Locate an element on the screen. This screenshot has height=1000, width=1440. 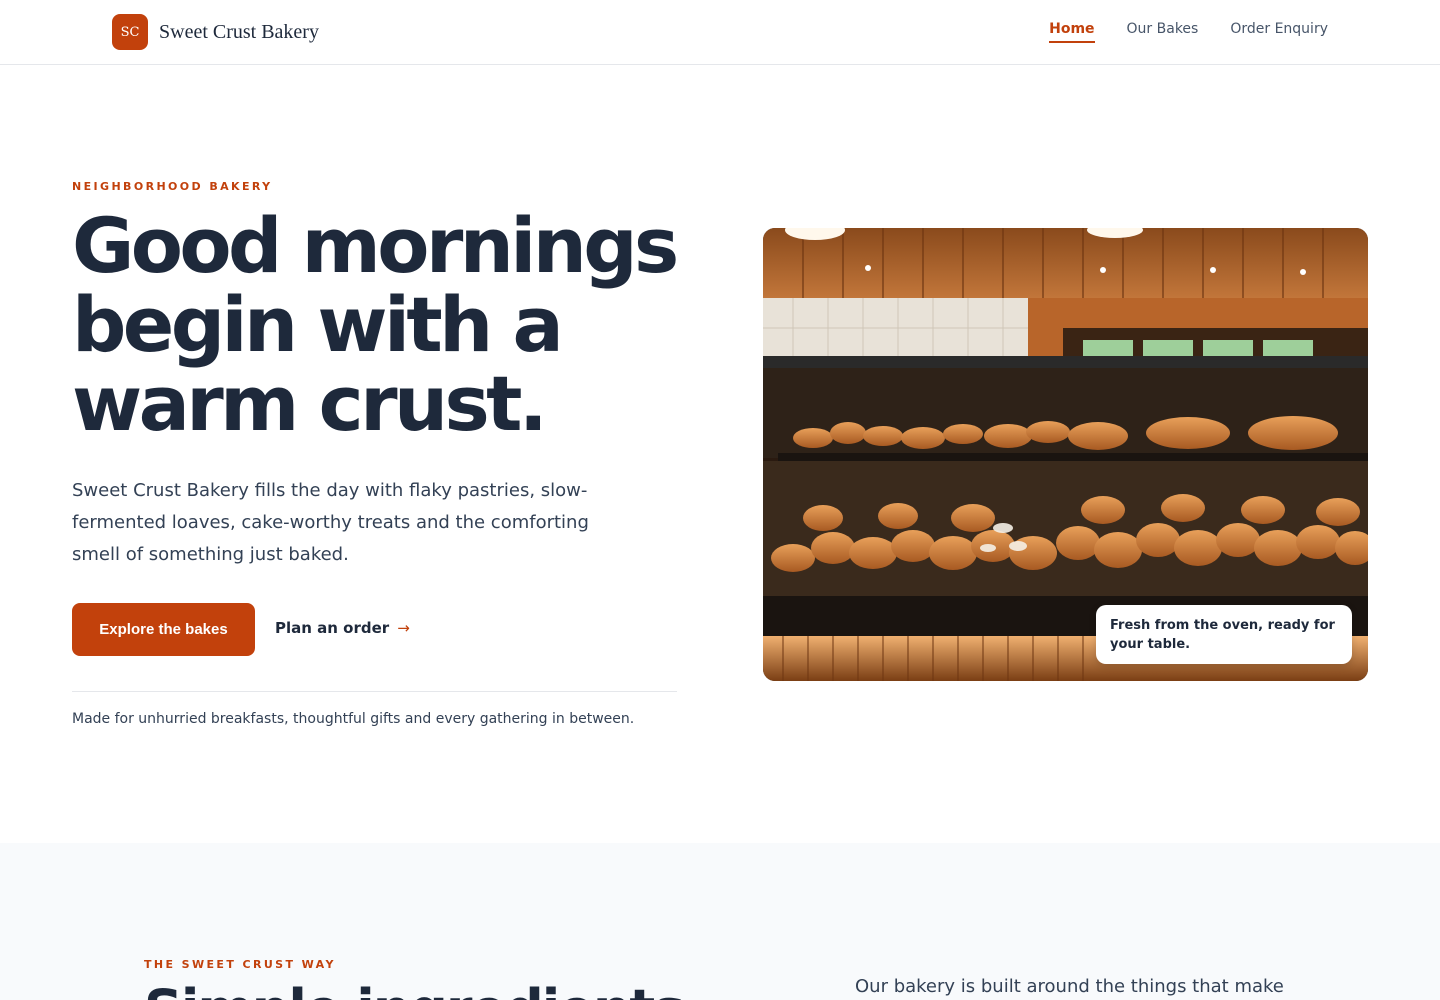
hero-divider is located at coordinates (374, 691).